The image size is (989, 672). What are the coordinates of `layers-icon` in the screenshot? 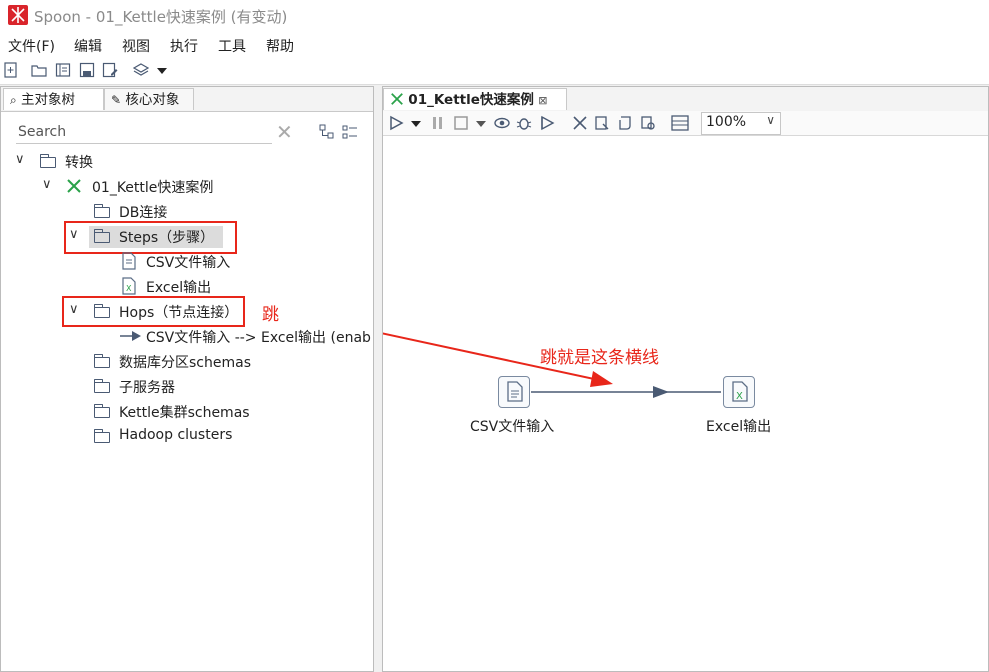 It's located at (141, 70).